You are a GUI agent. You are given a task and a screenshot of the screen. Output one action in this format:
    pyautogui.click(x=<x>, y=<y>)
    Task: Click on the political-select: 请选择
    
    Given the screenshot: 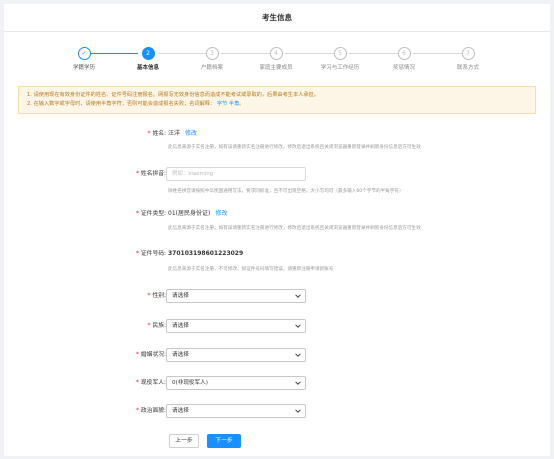 What is the action you would take?
    pyautogui.click(x=236, y=411)
    